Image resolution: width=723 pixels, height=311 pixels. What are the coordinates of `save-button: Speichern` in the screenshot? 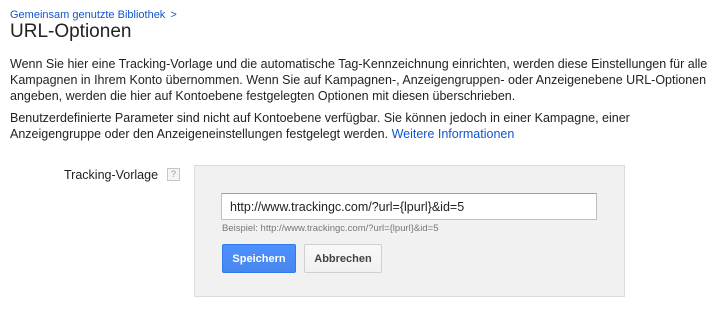 It's located at (259, 258).